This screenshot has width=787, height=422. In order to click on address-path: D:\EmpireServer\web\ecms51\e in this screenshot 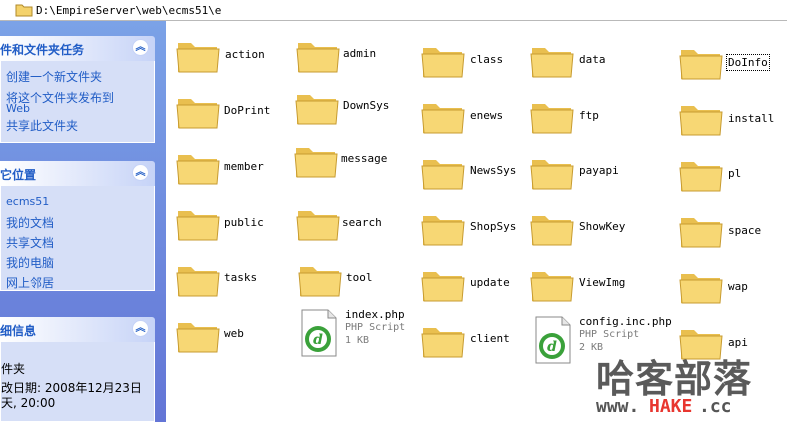, I will do `click(128, 10)`.